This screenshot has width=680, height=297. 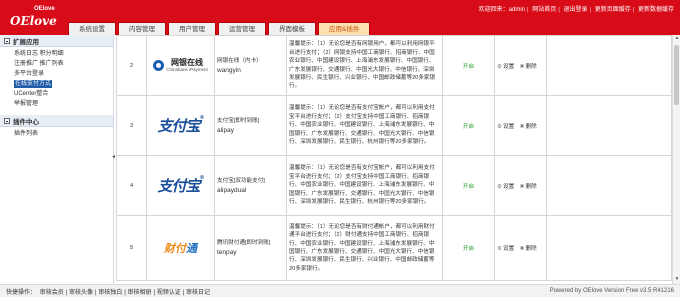 I want to click on site-logo: OElove OElove, so click(x=36, y=17).